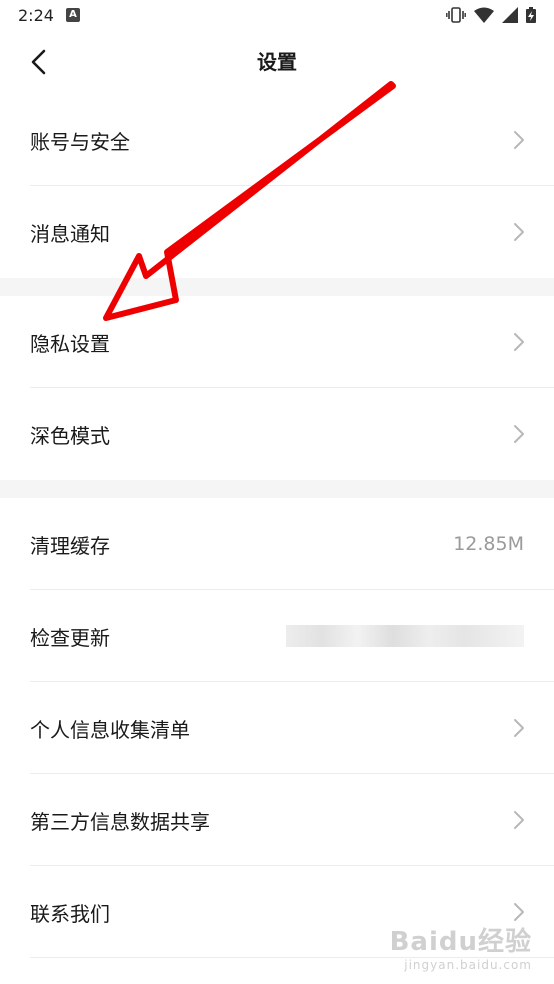 Image resolution: width=554 pixels, height=984 pixels. Describe the element at coordinates (484, 15) in the screenshot. I see `wifi-icon` at that location.